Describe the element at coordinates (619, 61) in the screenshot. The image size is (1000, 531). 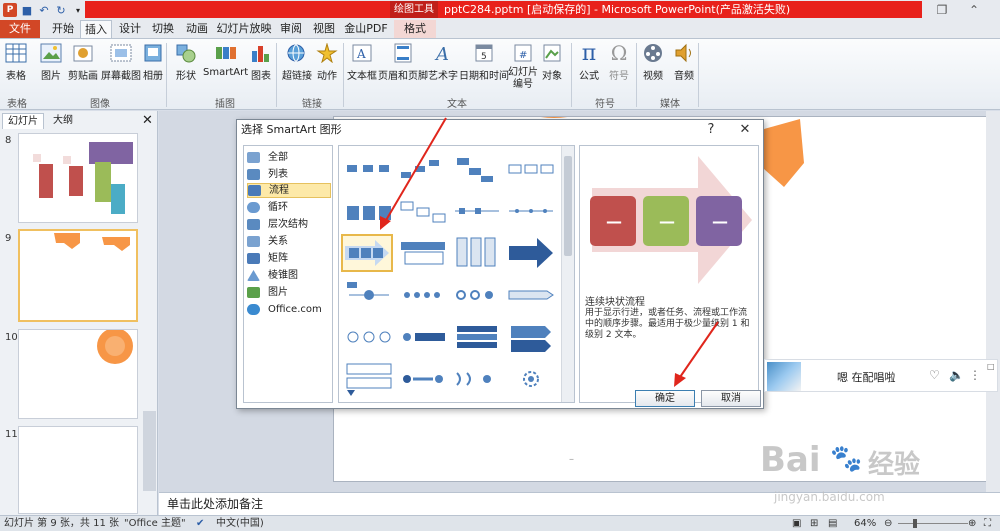
I see `symbol-button: Ω 符号` at that location.